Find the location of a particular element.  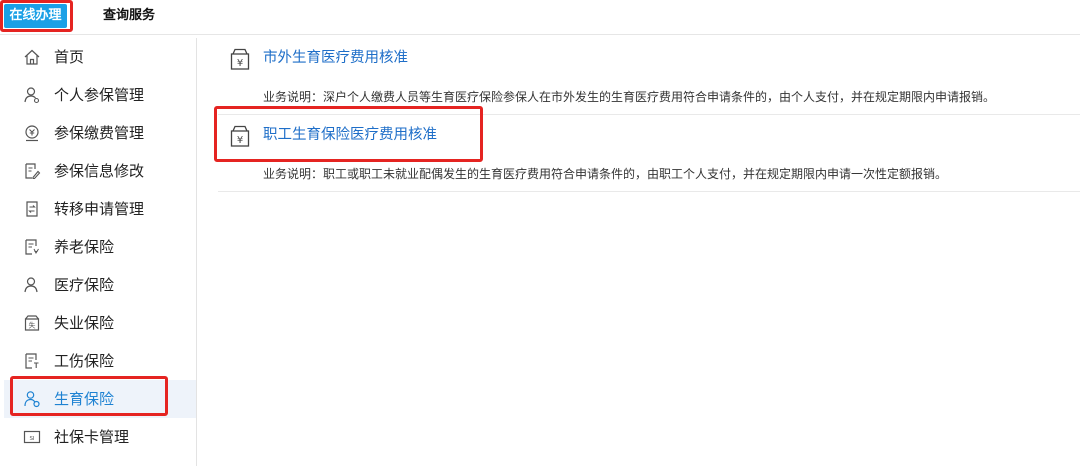

sidebar-item-label: 失业保险 is located at coordinates (84, 323).